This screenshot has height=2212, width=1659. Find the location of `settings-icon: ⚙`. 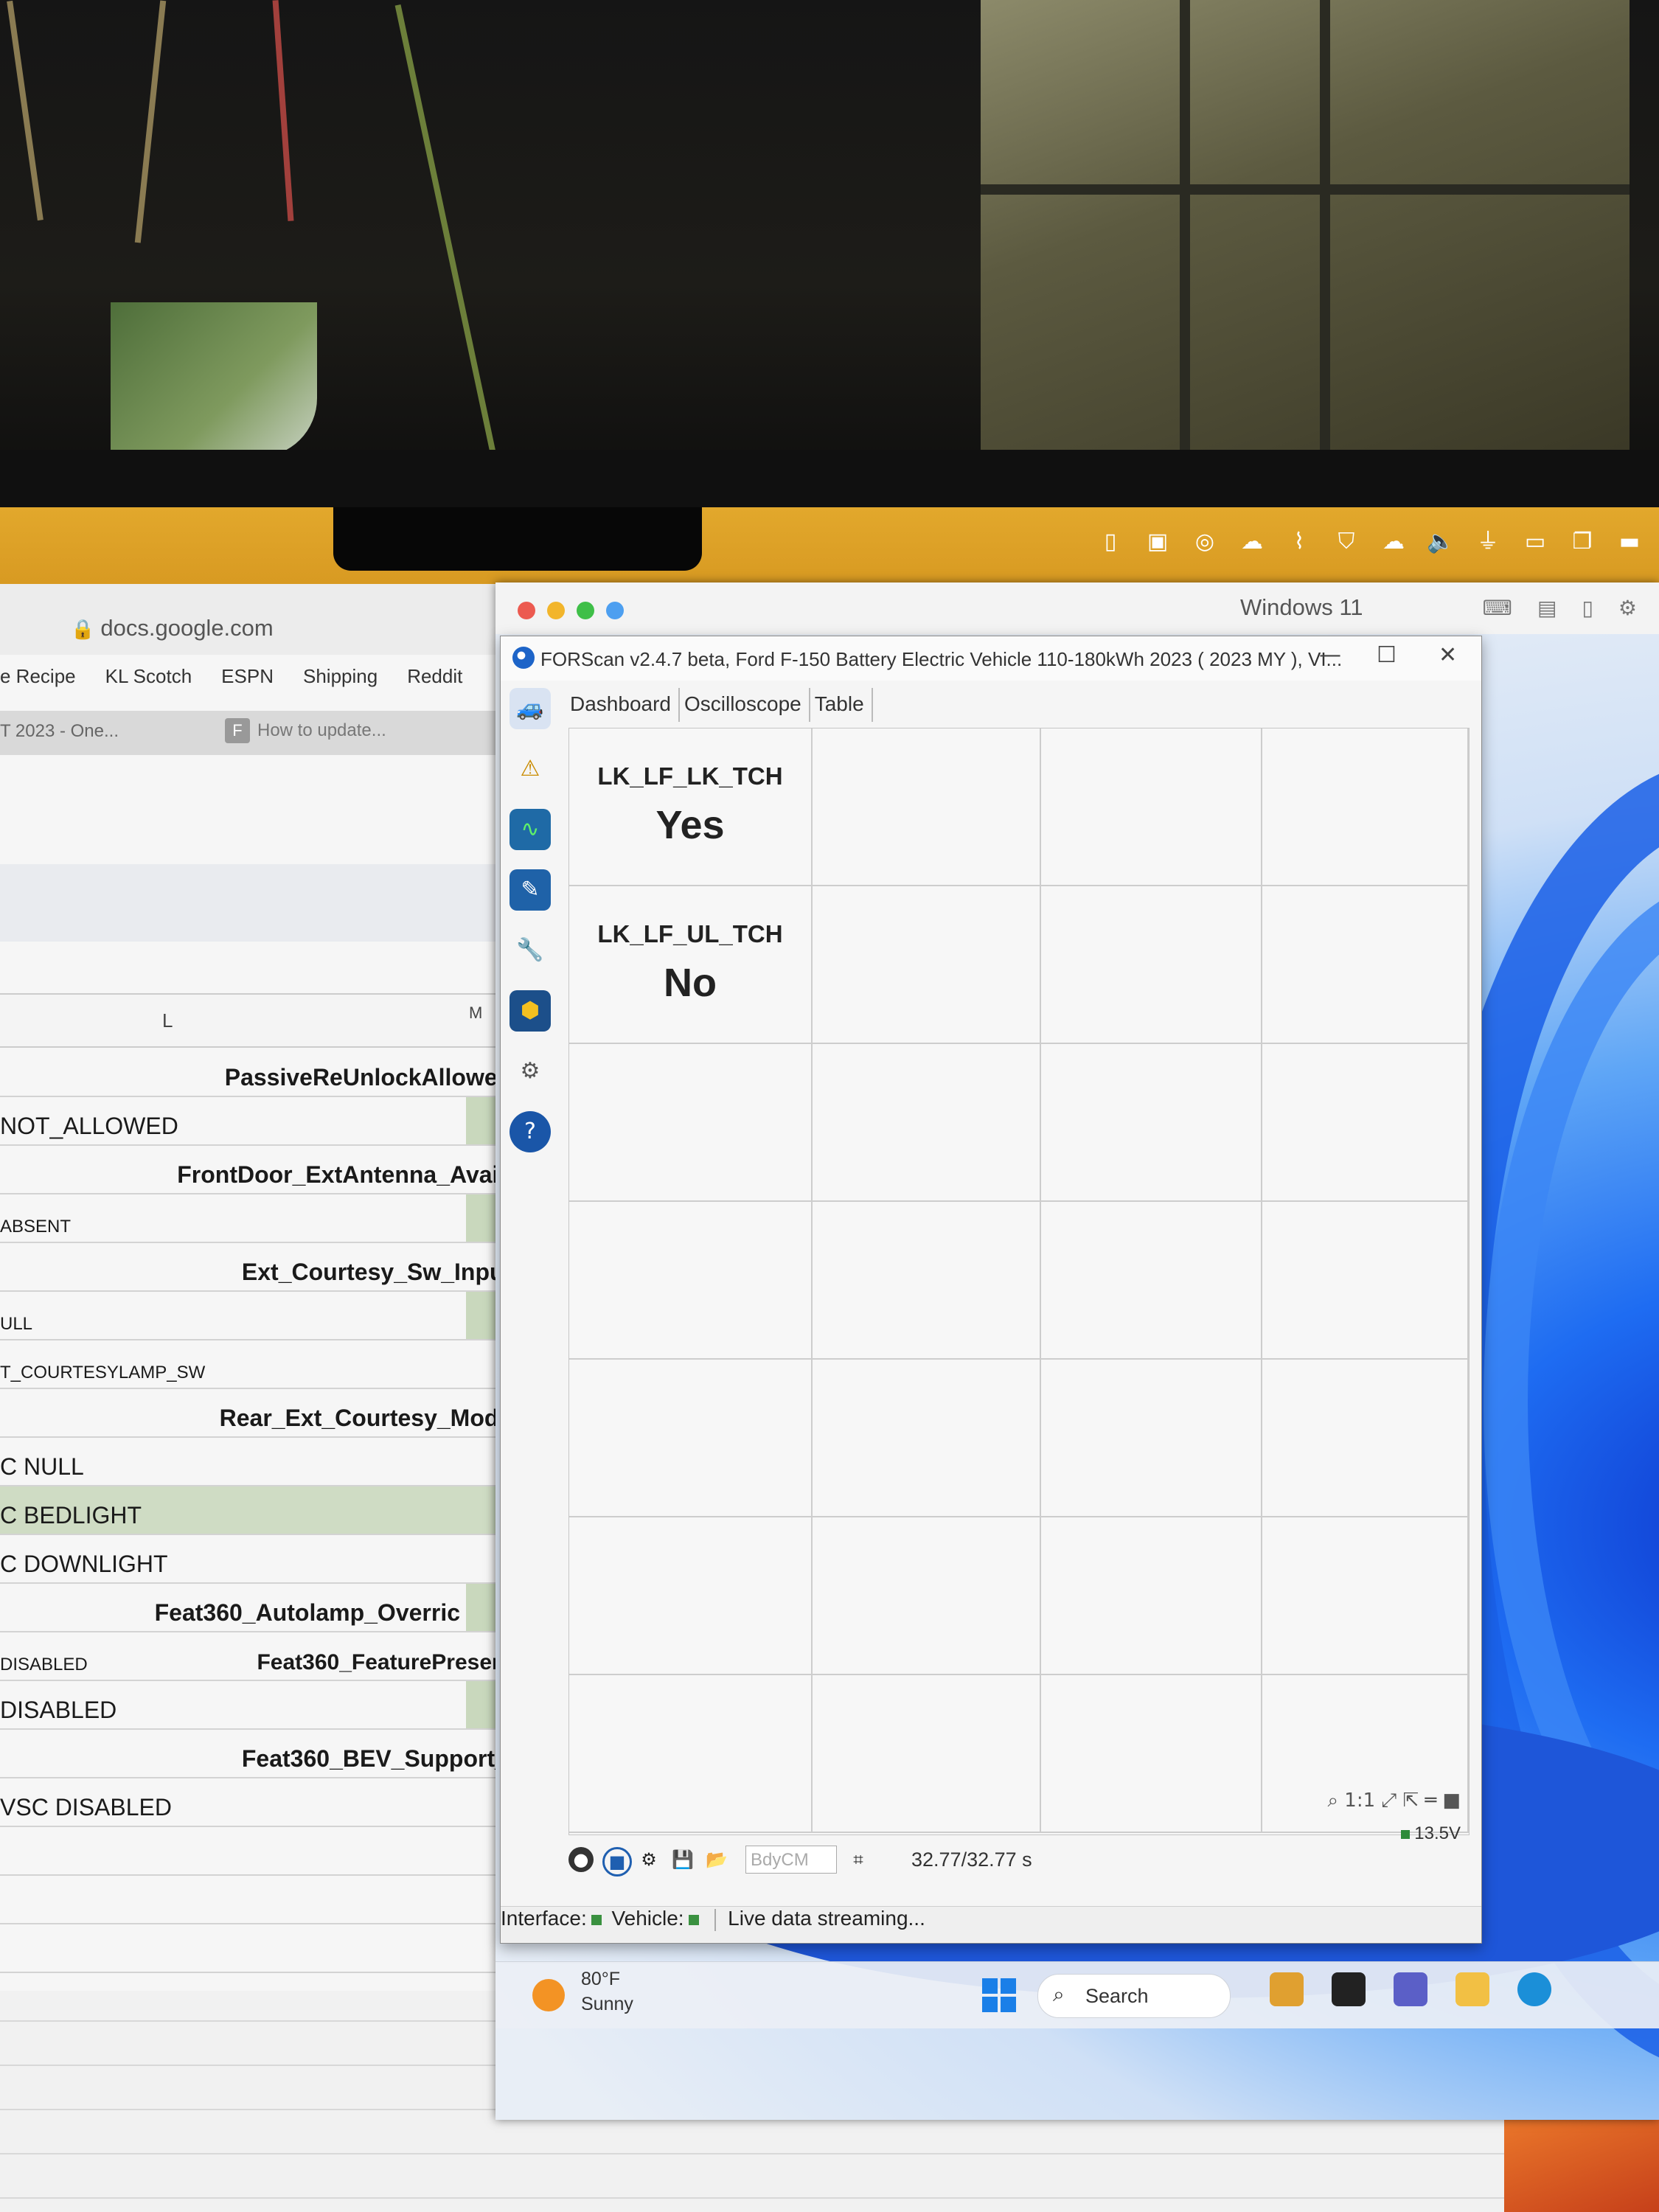

settings-icon: ⚙ is located at coordinates (648, 1859).